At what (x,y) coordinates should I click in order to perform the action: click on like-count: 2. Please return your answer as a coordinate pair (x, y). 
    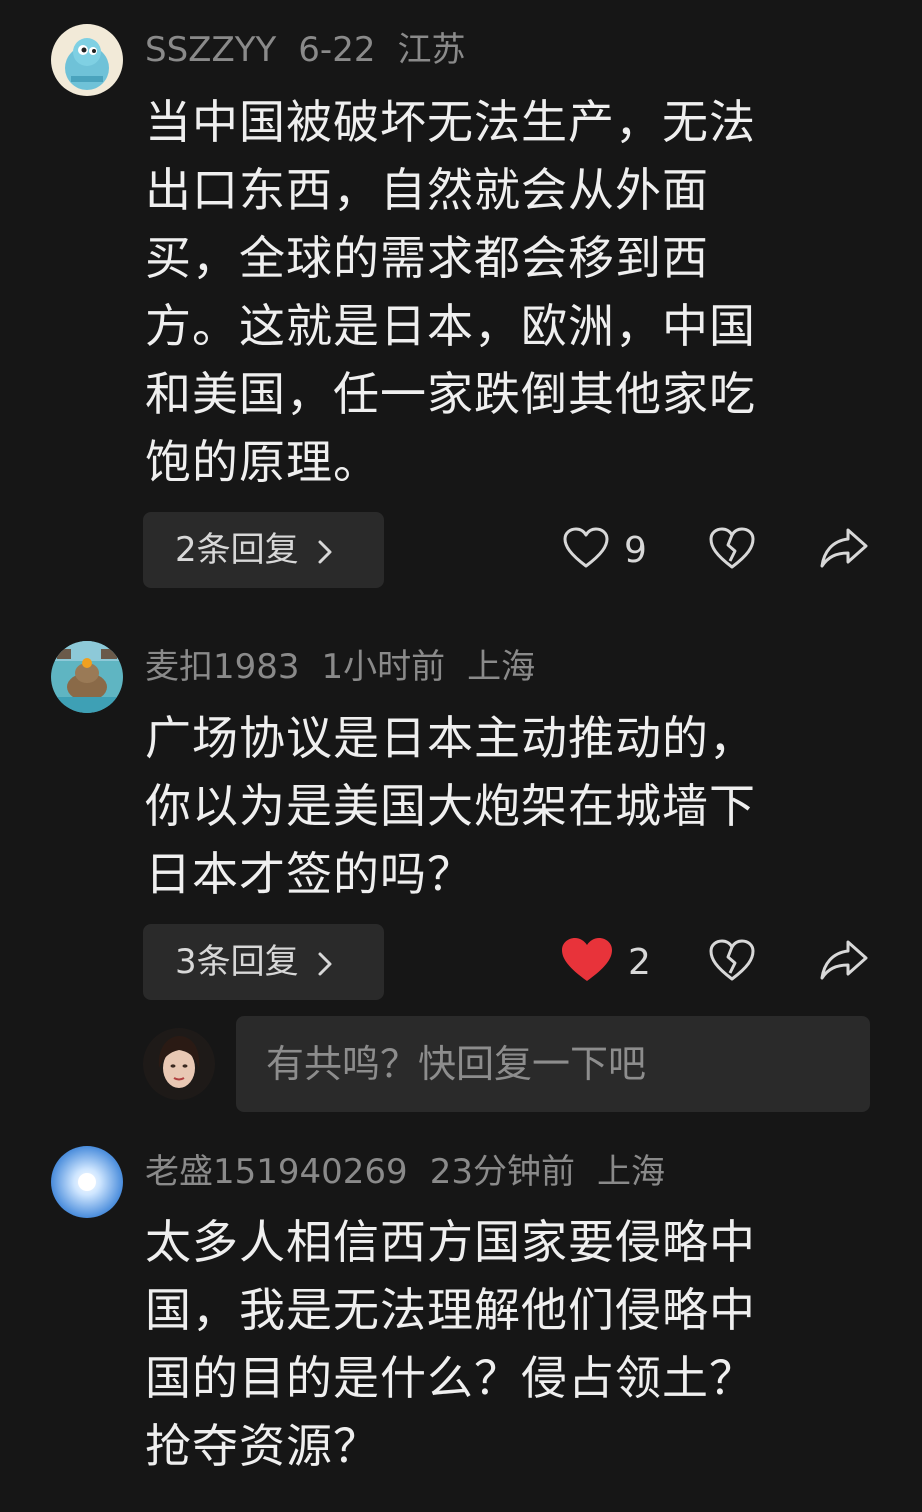
    Looking at the image, I should click on (639, 962).